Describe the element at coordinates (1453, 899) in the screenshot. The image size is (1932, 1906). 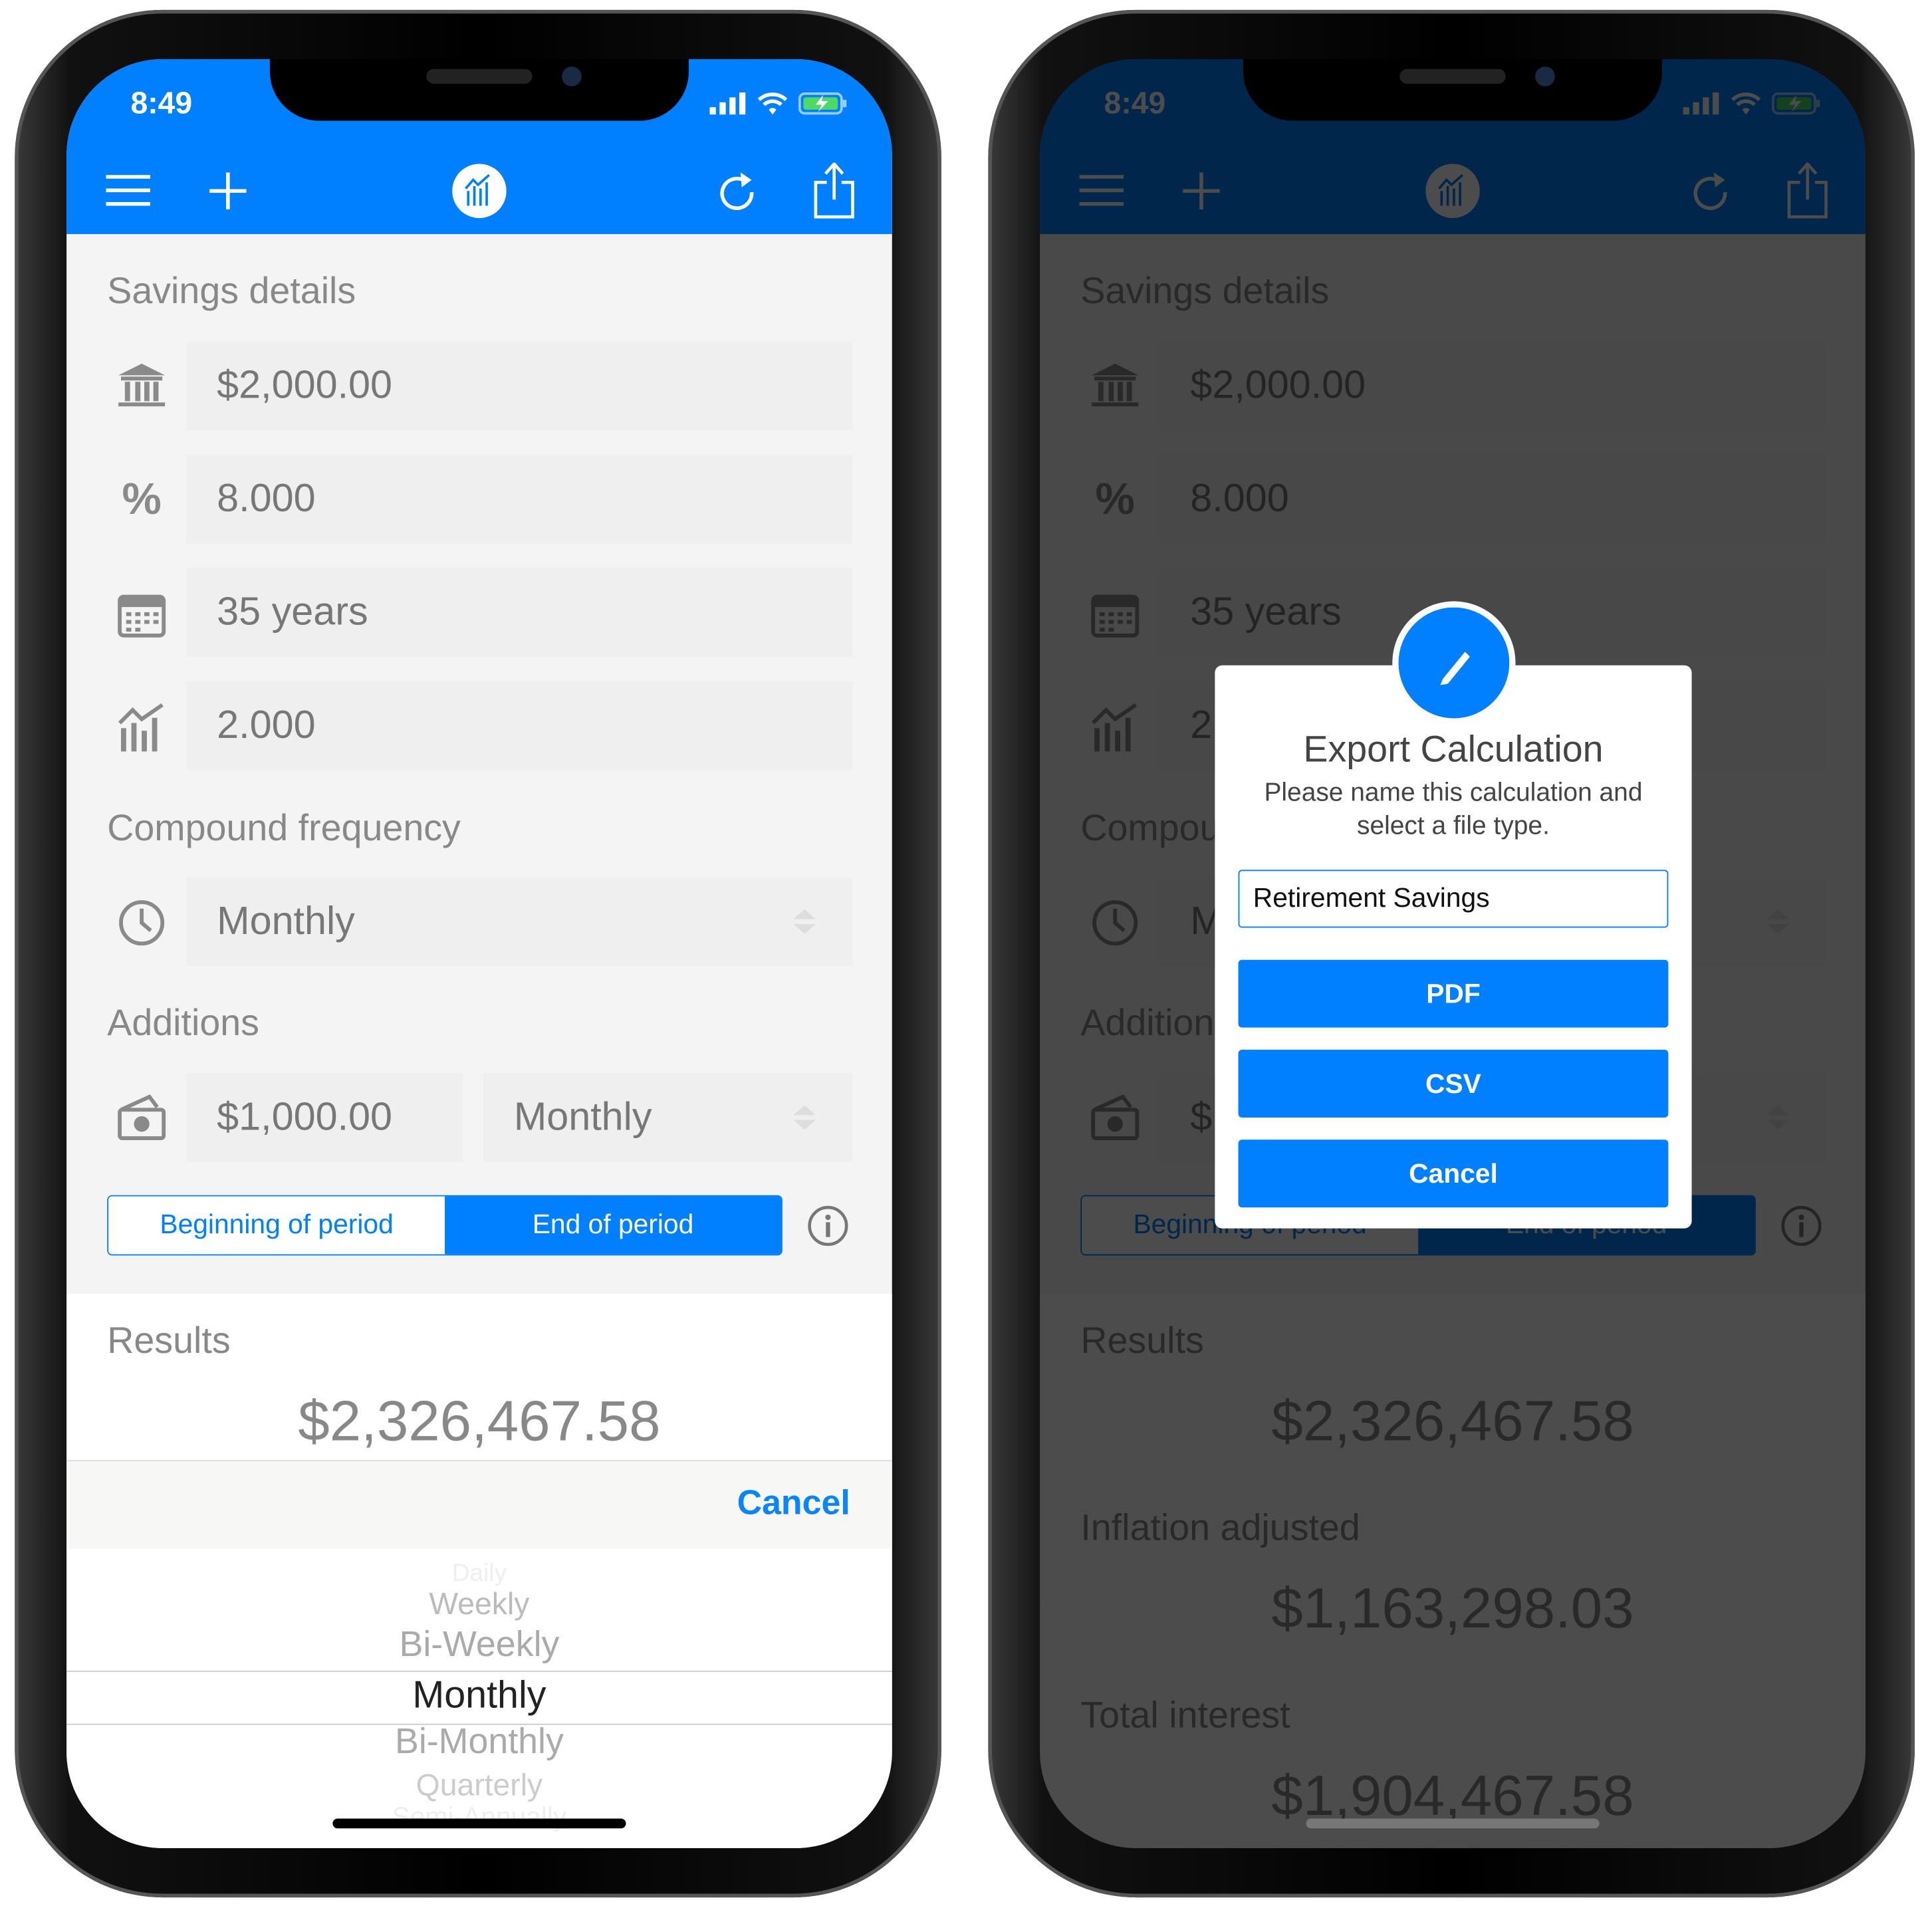
I see `calculation-name-input: Retirement Savings` at that location.